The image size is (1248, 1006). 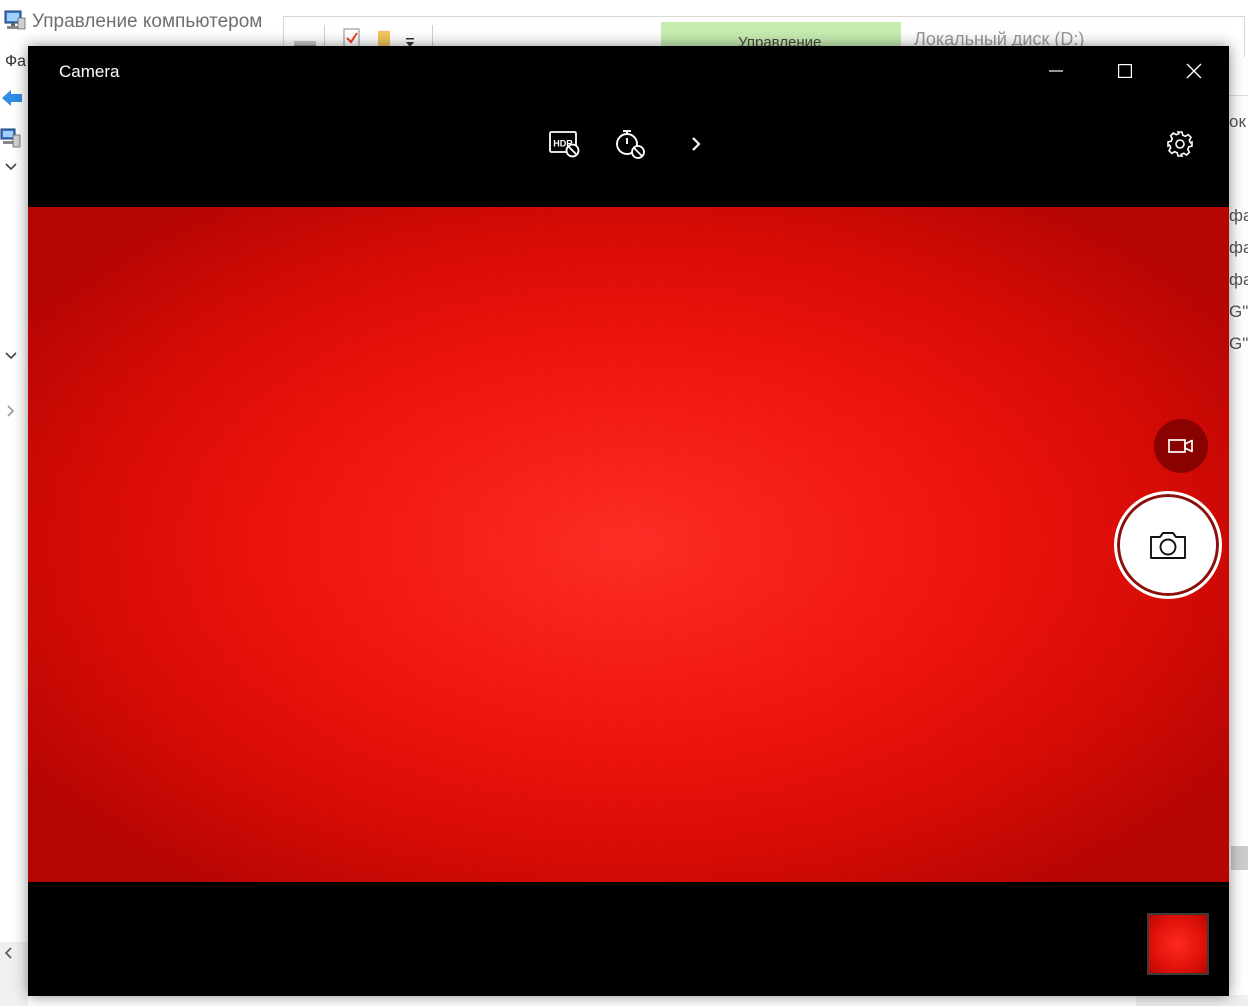 I want to click on video-camera-icon, so click(x=1180, y=446).